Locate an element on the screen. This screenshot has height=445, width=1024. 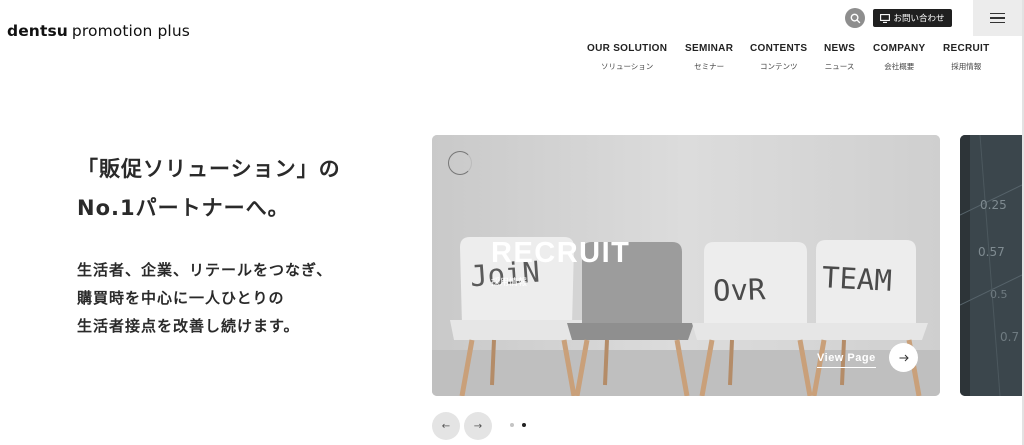
search-button is located at coordinates (855, 18).